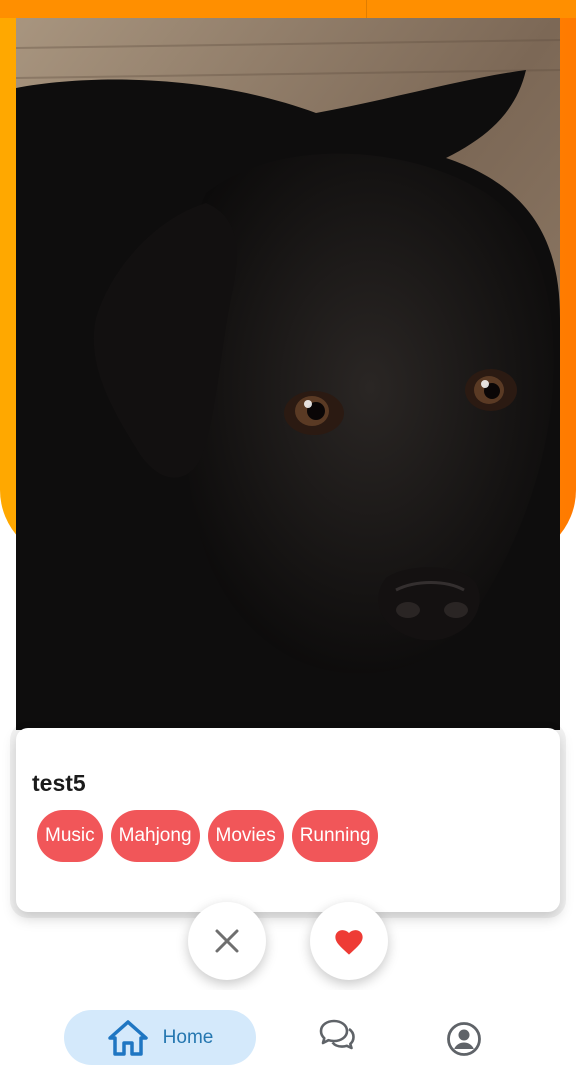  I want to click on dislike-button, so click(227, 941).